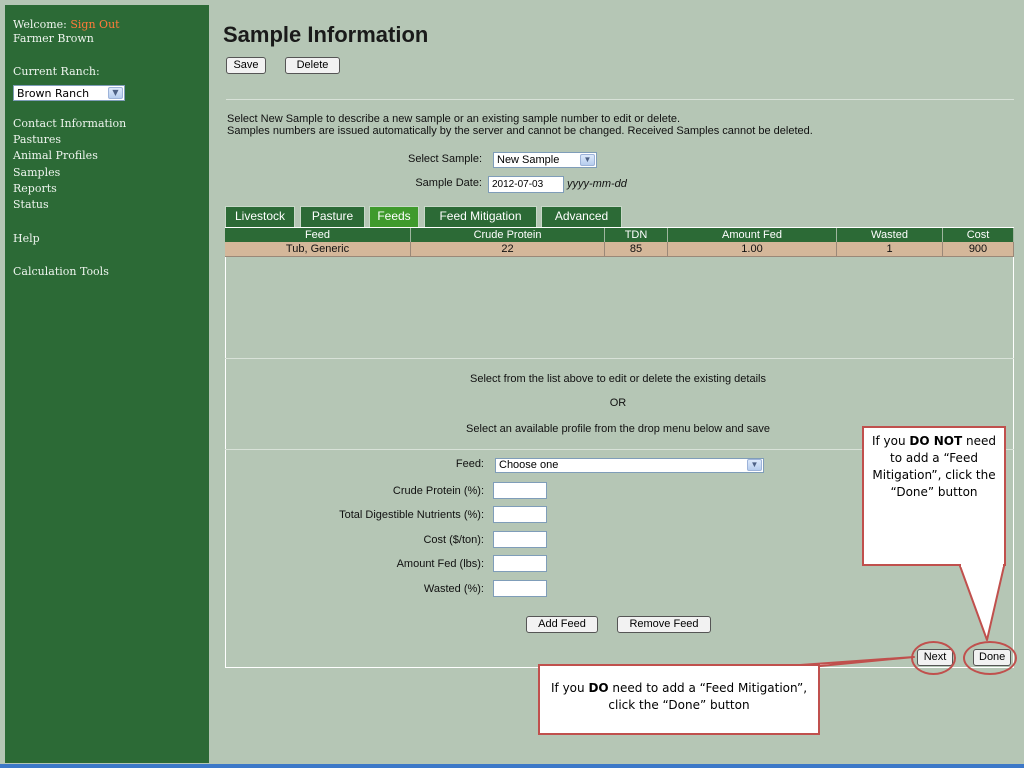 The height and width of the screenshot is (768, 1024). Describe the element at coordinates (990, 658) in the screenshot. I see `done-highlight-ellipse` at that location.